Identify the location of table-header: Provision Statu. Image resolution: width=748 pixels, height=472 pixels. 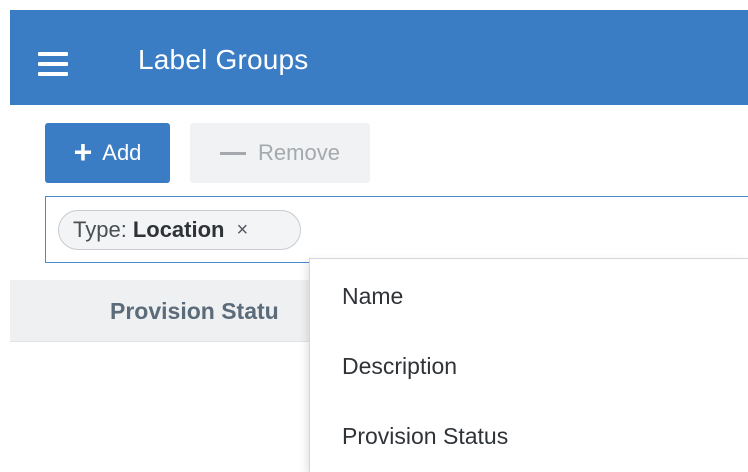
(160, 311).